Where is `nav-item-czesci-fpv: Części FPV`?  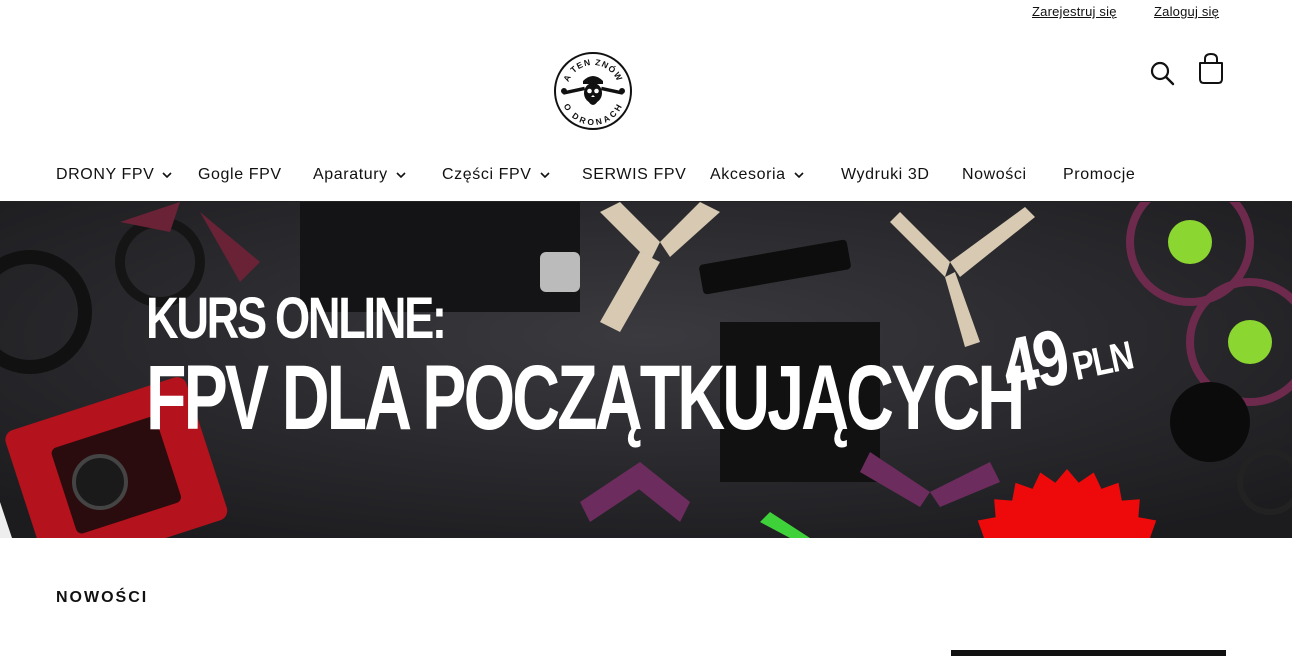
nav-item-czesci-fpv: Części FPV is located at coordinates (496, 175).